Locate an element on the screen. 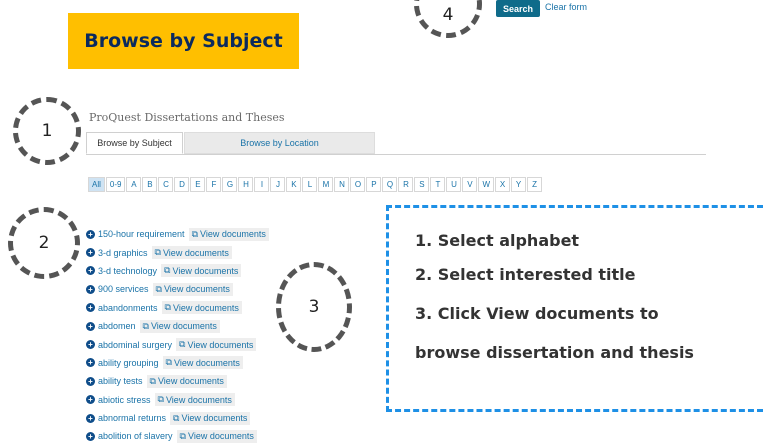  alpha-h: H is located at coordinates (246, 184).